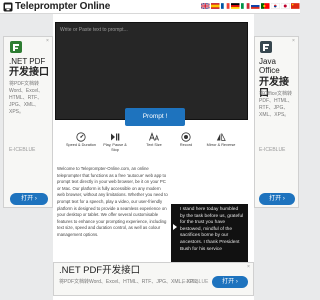  I want to click on fr-flag-icon, so click(225, 6).